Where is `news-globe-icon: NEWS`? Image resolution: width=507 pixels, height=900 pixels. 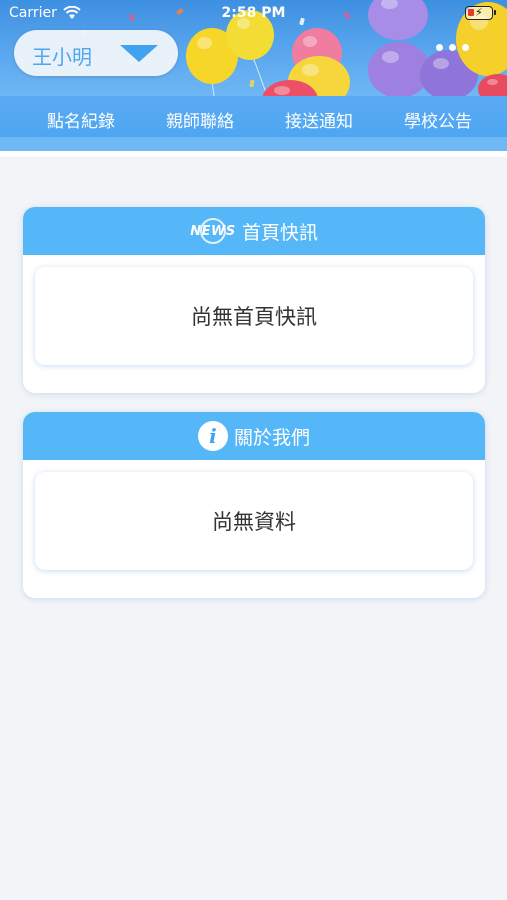
news-globe-icon: NEWS is located at coordinates (213, 231).